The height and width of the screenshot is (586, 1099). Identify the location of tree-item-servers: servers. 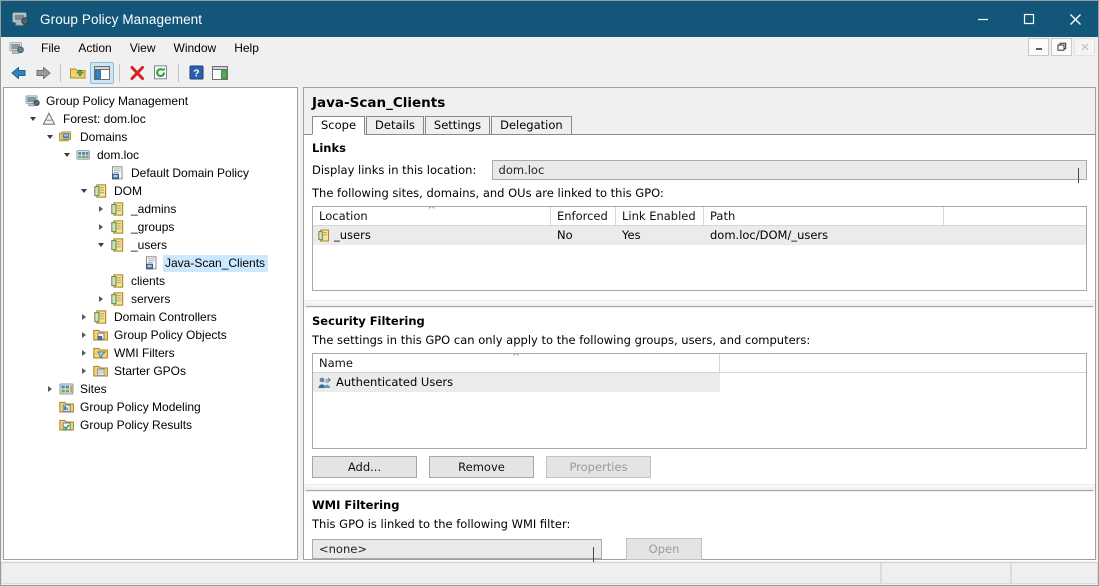
(150, 299).